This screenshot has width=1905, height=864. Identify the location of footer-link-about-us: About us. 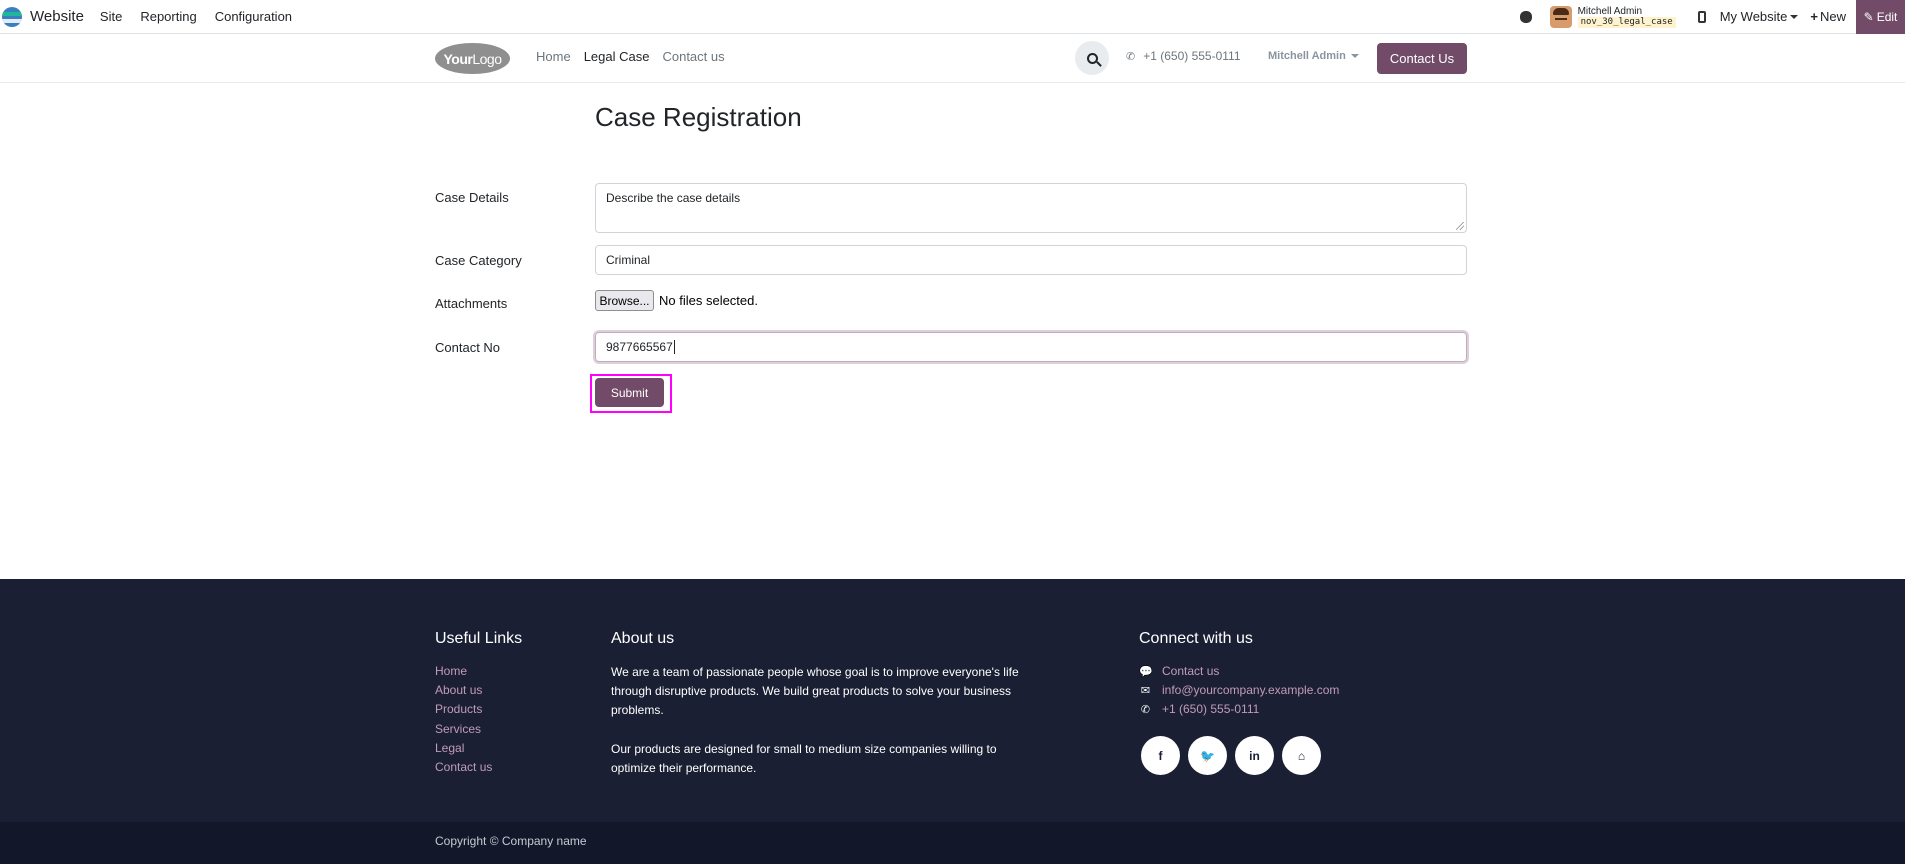
(458, 690).